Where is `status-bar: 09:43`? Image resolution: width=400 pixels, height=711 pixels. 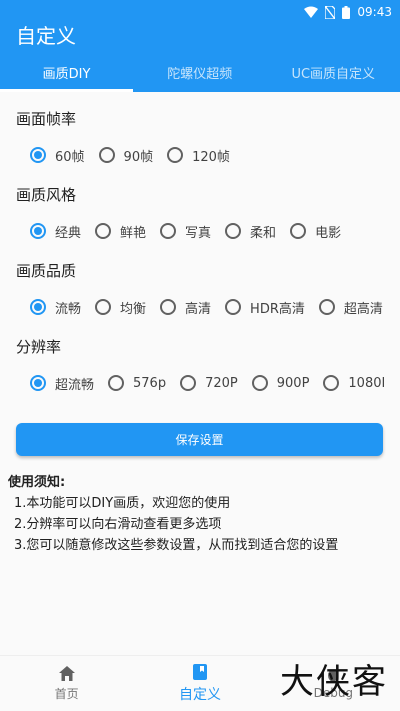 status-bar: 09:43 is located at coordinates (200, 12).